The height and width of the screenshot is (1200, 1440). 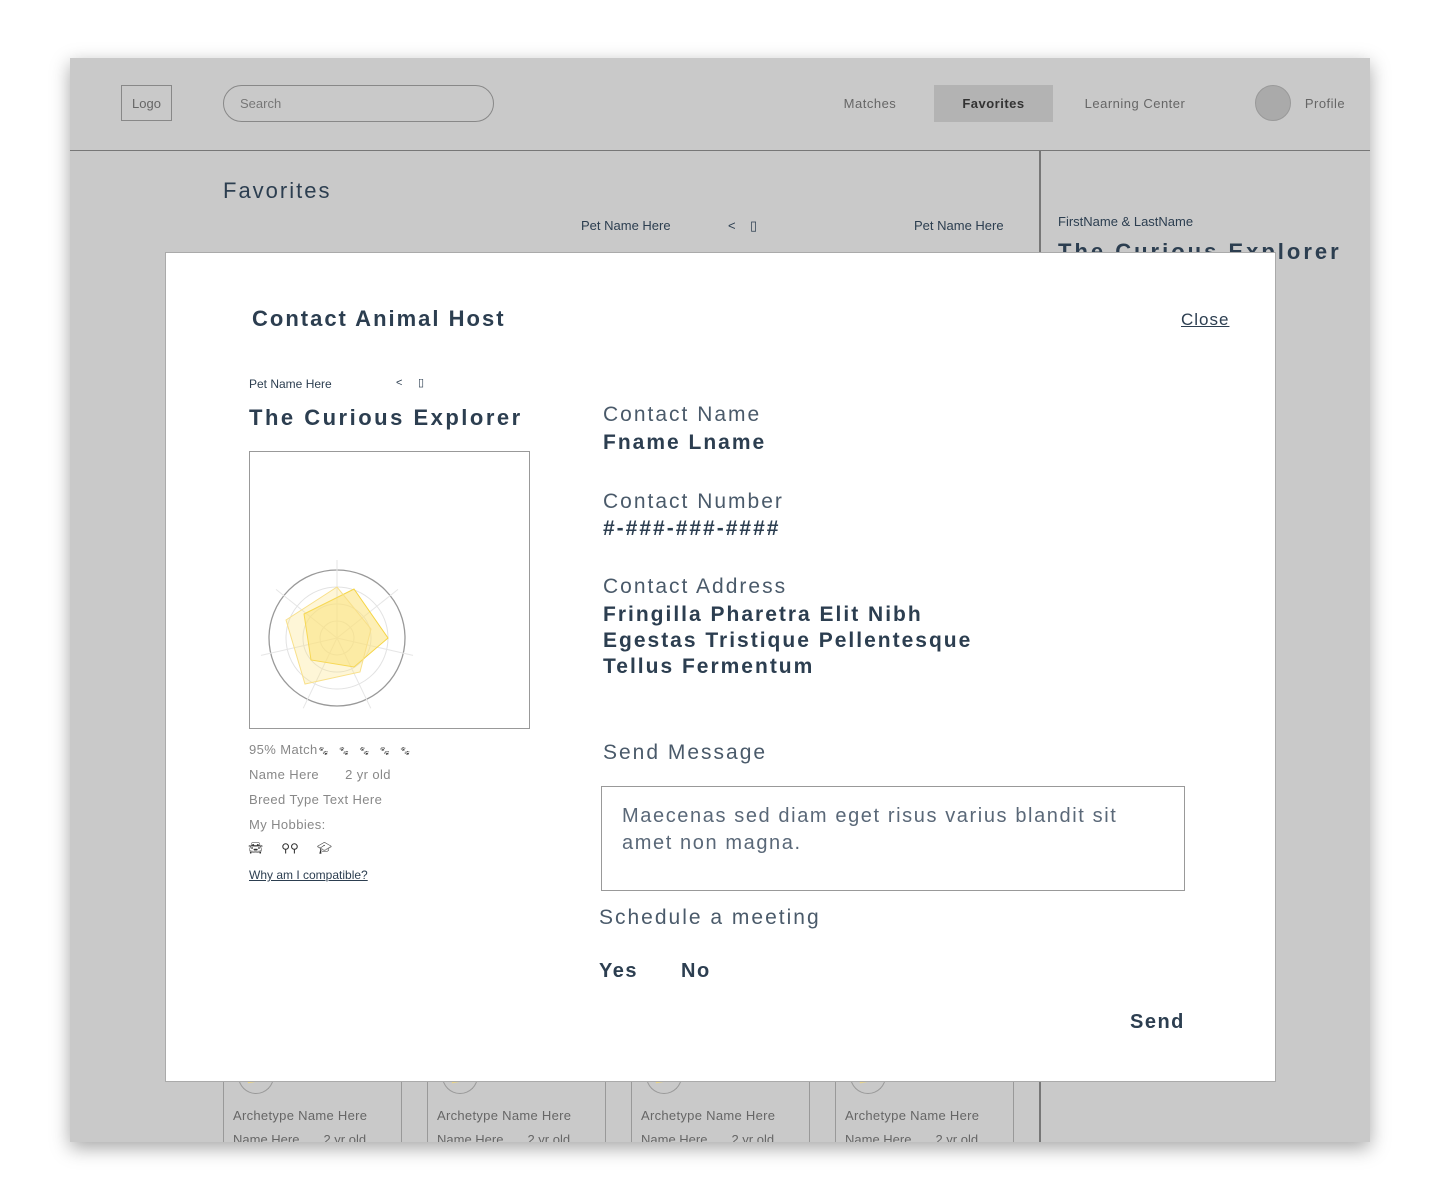 I want to click on schedule-label: Schedule a meeting, so click(x=710, y=917).